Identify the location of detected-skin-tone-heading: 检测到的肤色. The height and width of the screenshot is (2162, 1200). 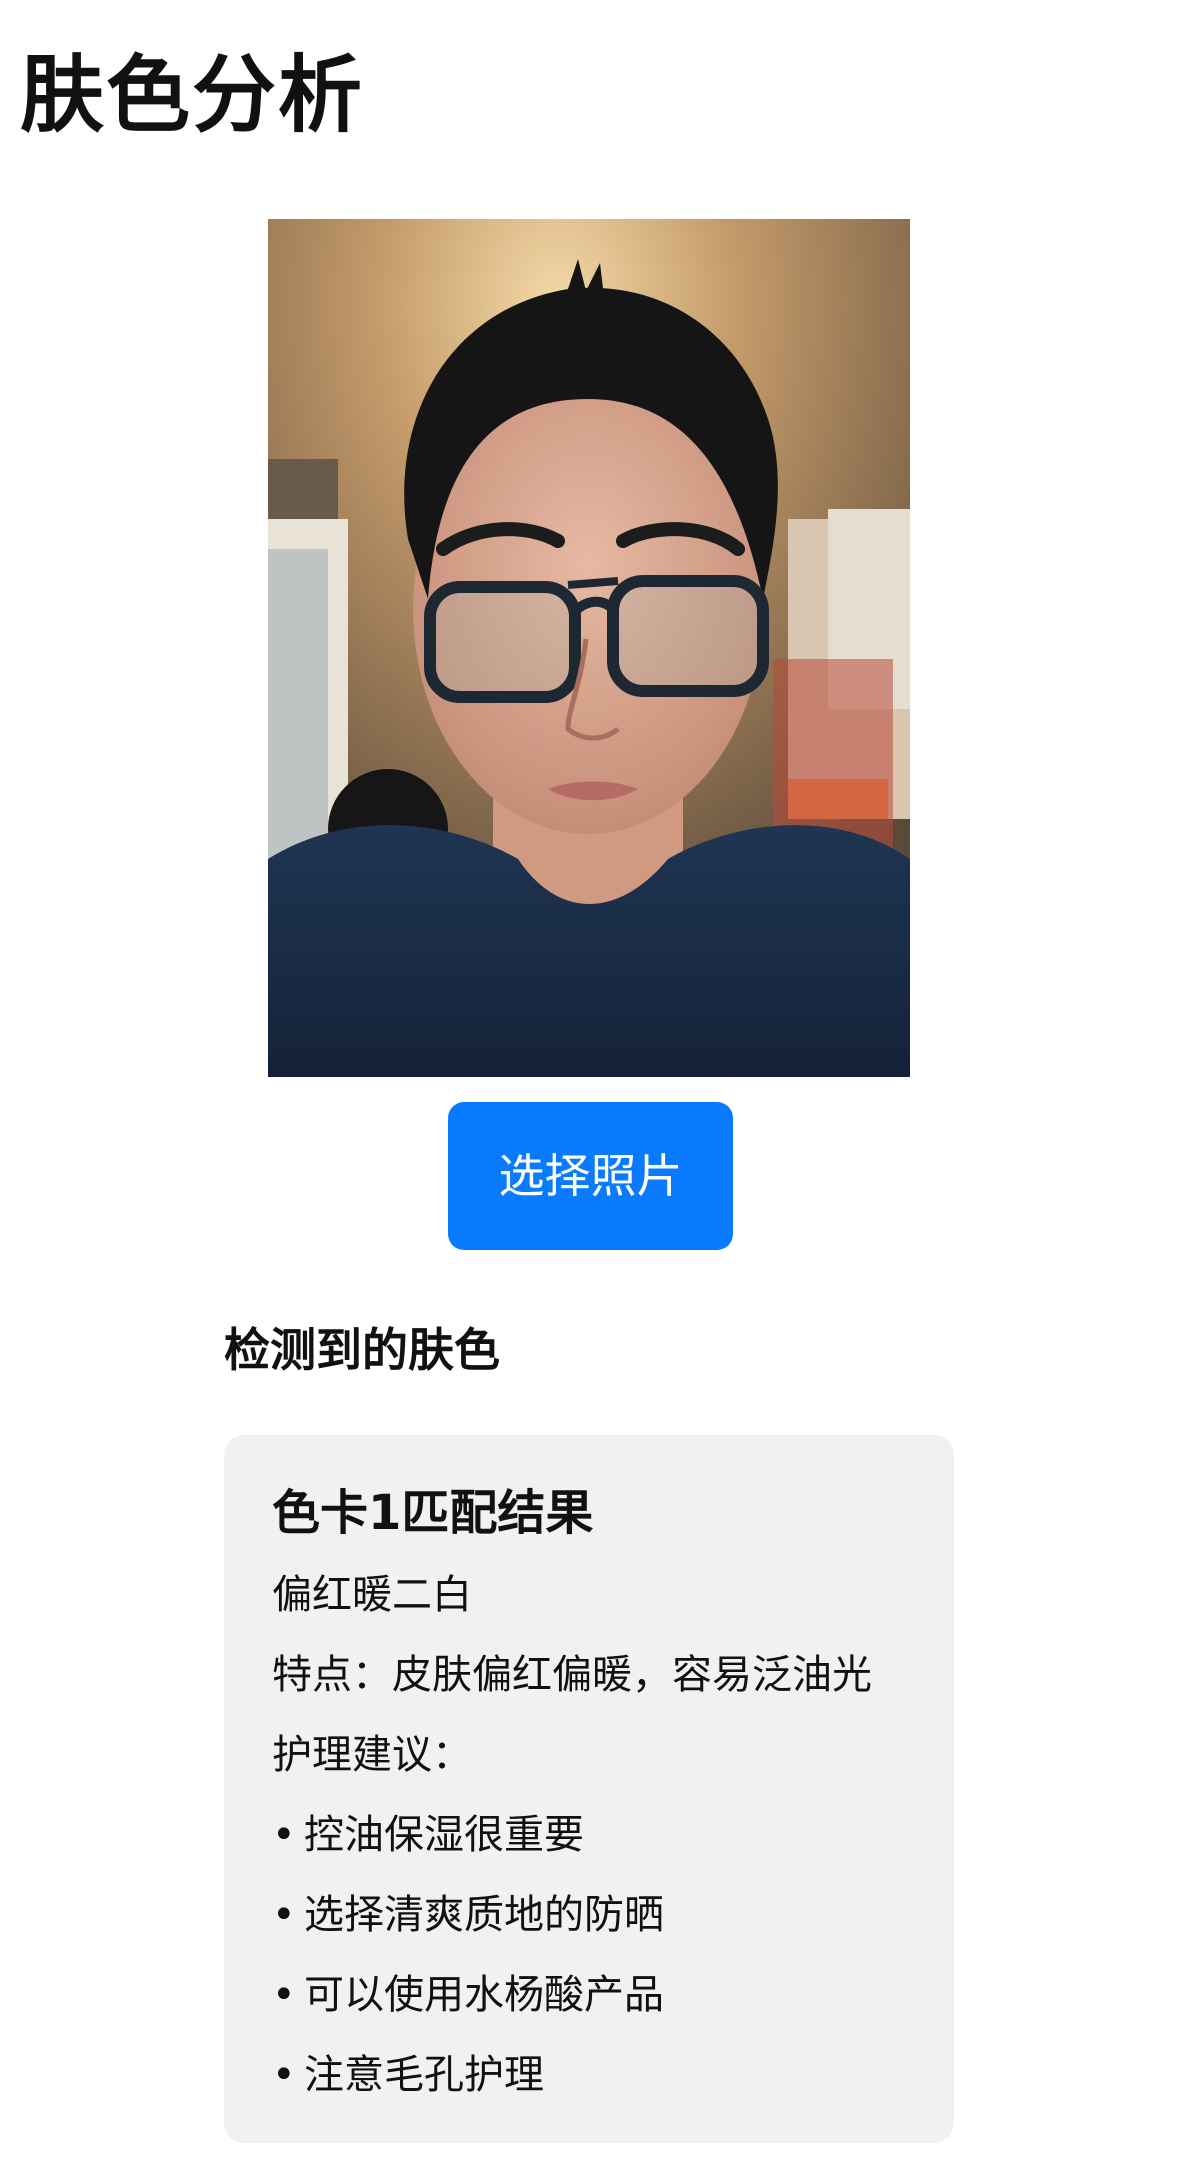
(362, 1350).